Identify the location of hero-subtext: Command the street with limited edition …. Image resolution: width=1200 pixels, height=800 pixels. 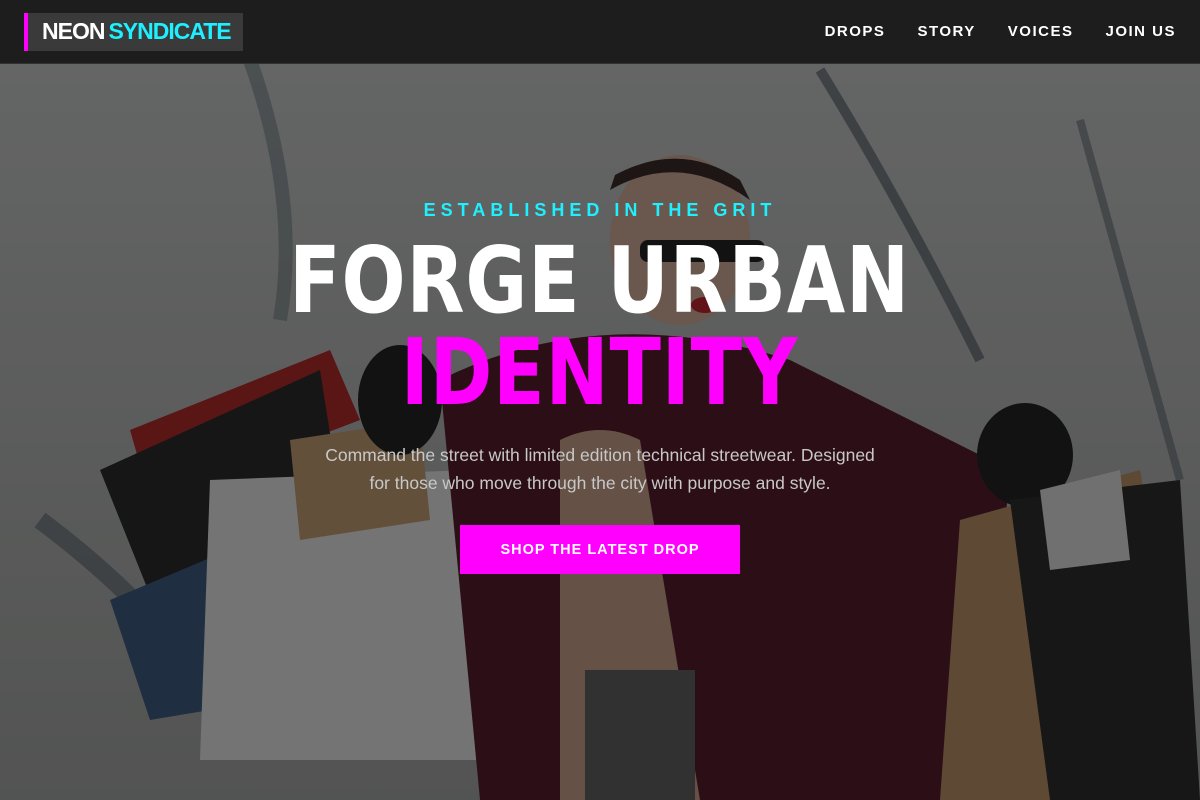
(600, 469).